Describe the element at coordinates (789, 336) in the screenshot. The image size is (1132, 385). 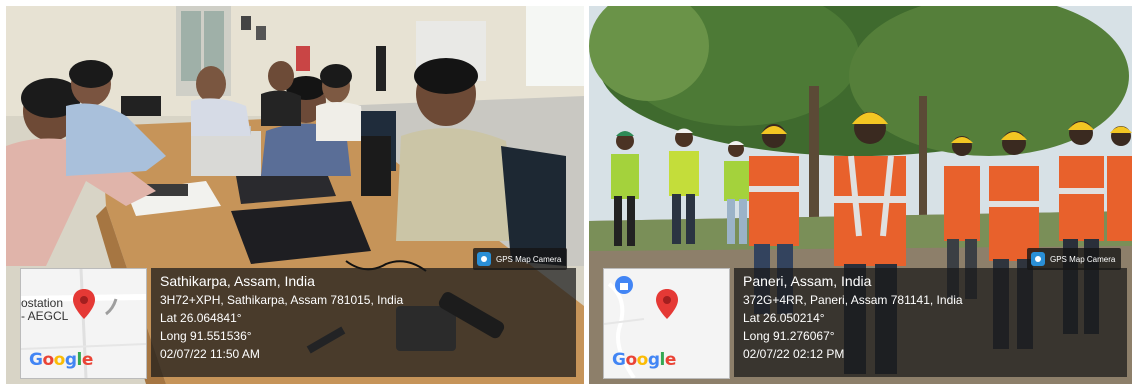
I see `longitude: Long 91.276067°` at that location.